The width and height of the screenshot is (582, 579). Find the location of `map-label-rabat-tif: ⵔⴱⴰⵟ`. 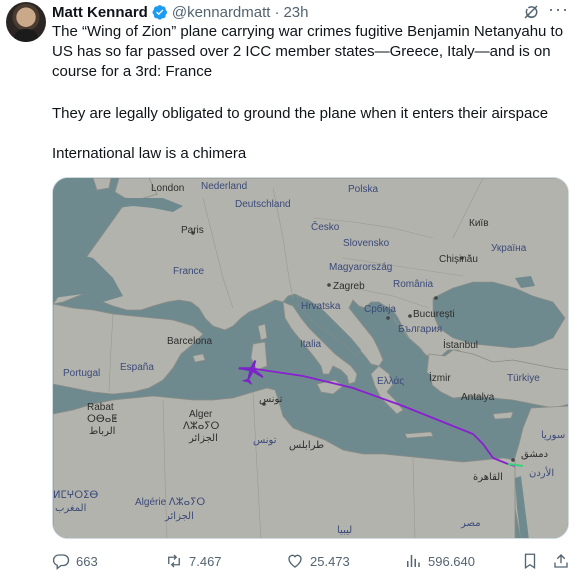

map-label-rabat-tif: ⵔⴱⴰⵟ is located at coordinates (102, 419).